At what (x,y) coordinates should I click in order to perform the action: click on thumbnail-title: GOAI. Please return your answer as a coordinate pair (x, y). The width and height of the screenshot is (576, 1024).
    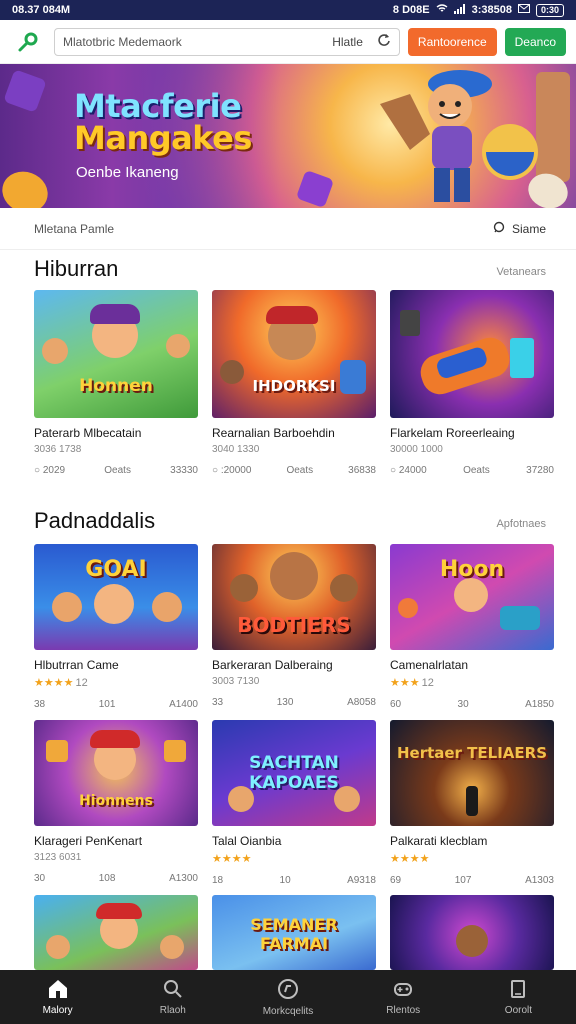
    Looking at the image, I should click on (116, 569).